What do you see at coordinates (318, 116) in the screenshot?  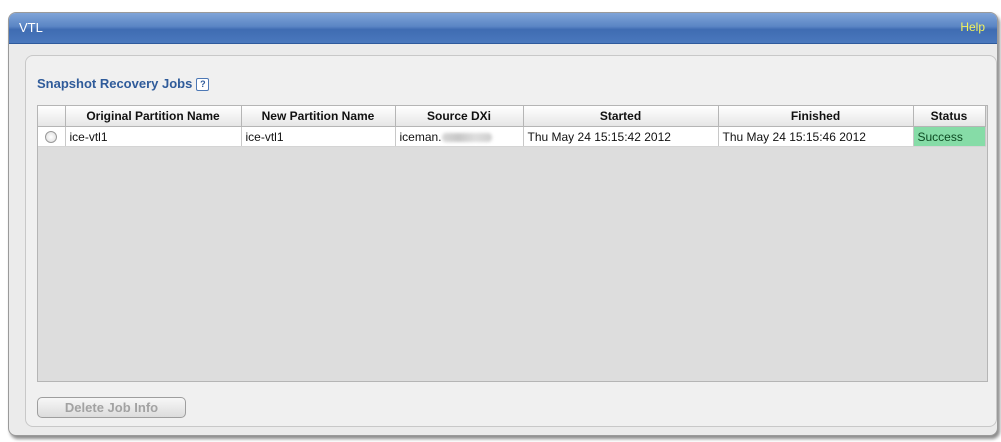 I see `column-header-new-partition: New Partition Name` at bounding box center [318, 116].